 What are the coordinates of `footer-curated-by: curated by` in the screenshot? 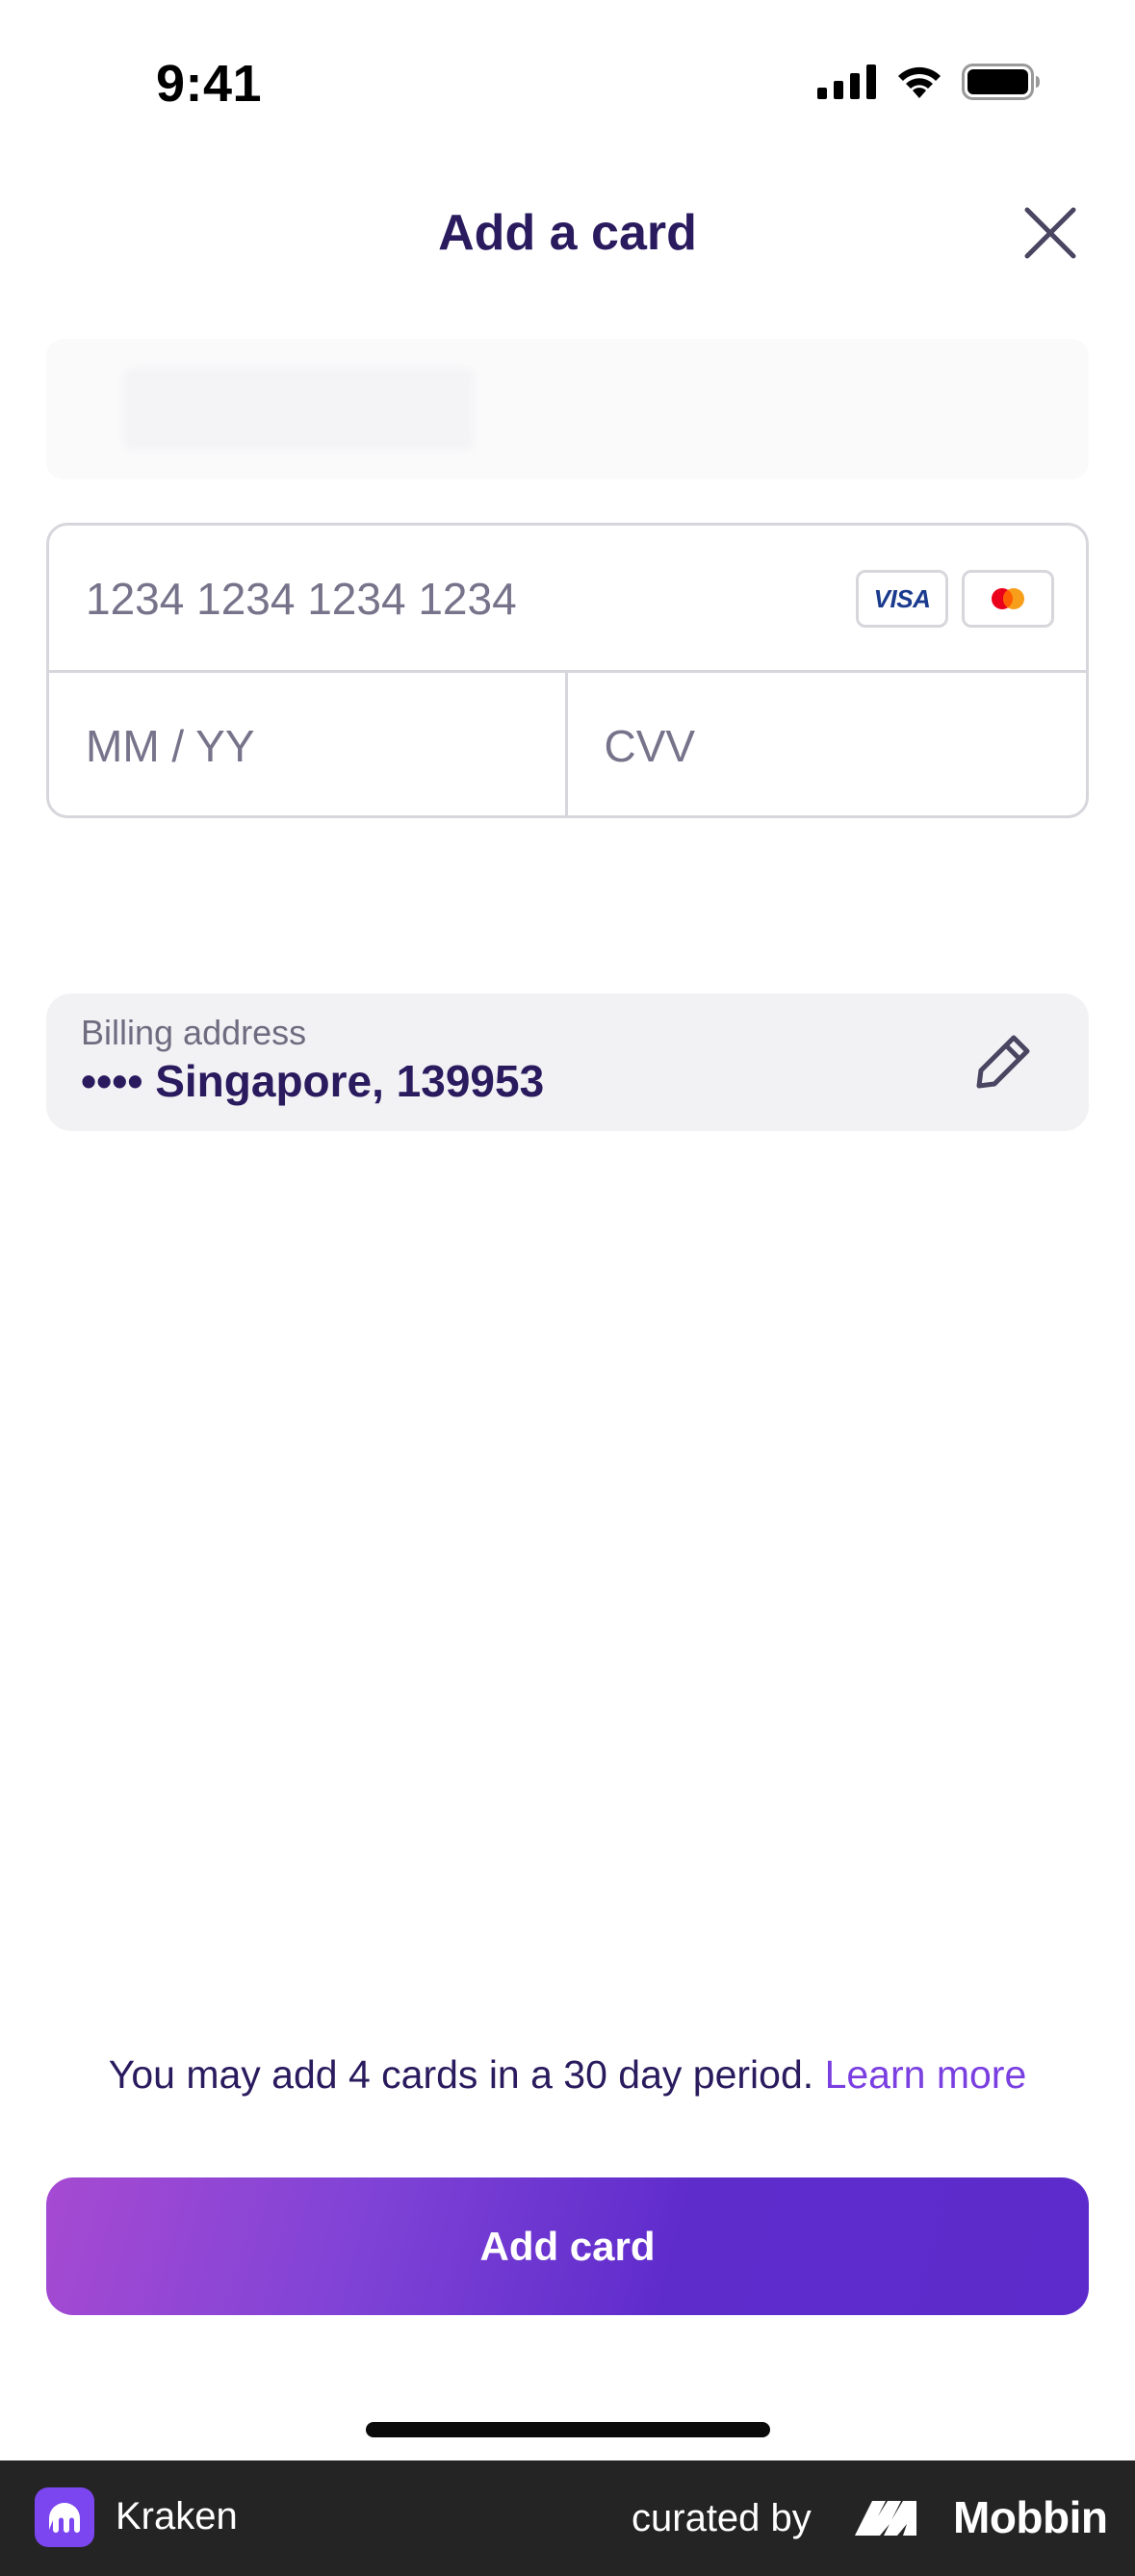 It's located at (722, 2518).